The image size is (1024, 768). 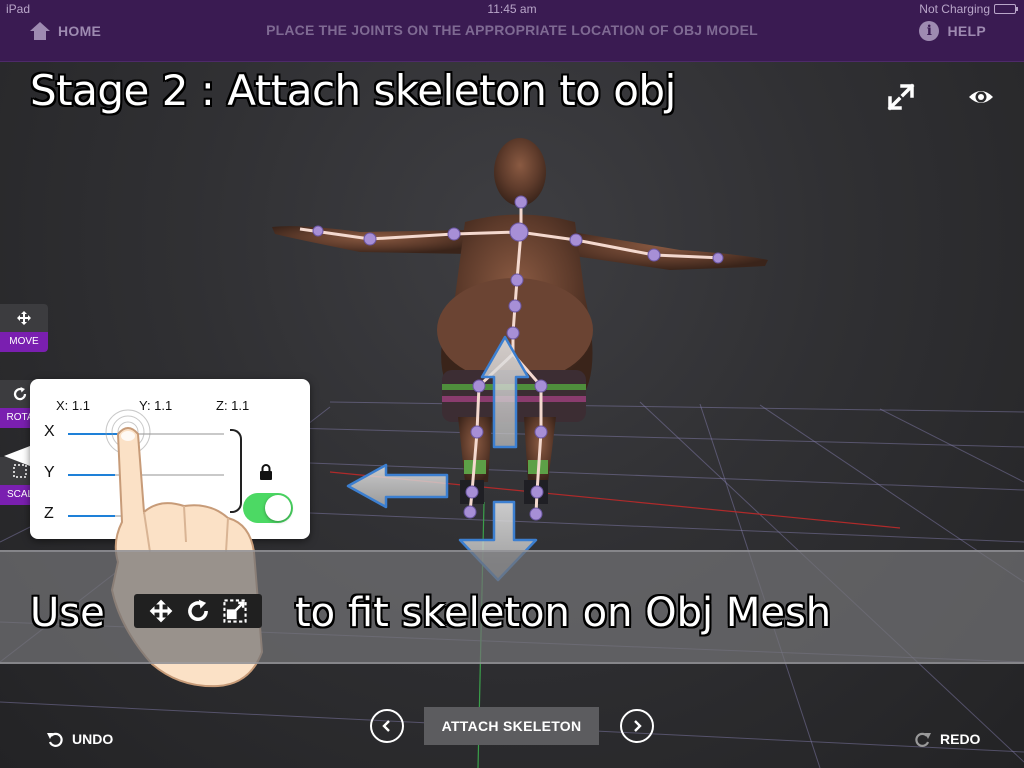 What do you see at coordinates (49, 431) in the screenshot?
I see `x-axis-label: X` at bounding box center [49, 431].